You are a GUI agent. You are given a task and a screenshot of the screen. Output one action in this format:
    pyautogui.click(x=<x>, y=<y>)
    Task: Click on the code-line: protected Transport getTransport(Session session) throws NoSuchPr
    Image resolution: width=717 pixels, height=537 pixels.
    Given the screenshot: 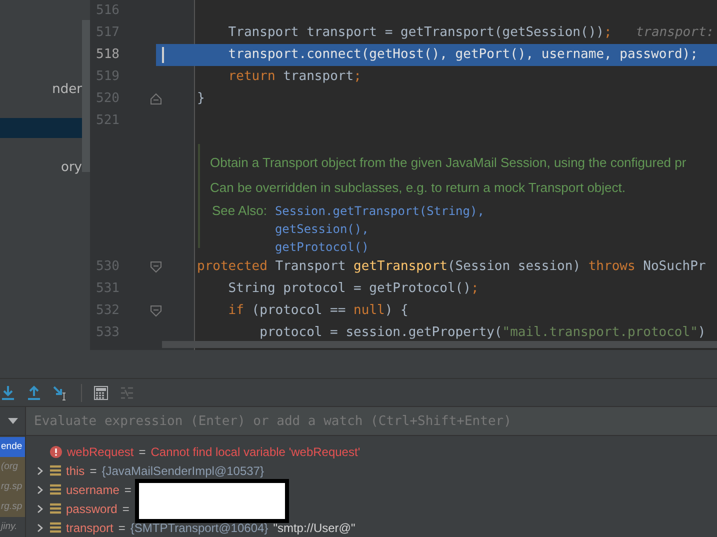 What is the action you would take?
    pyautogui.click(x=451, y=266)
    